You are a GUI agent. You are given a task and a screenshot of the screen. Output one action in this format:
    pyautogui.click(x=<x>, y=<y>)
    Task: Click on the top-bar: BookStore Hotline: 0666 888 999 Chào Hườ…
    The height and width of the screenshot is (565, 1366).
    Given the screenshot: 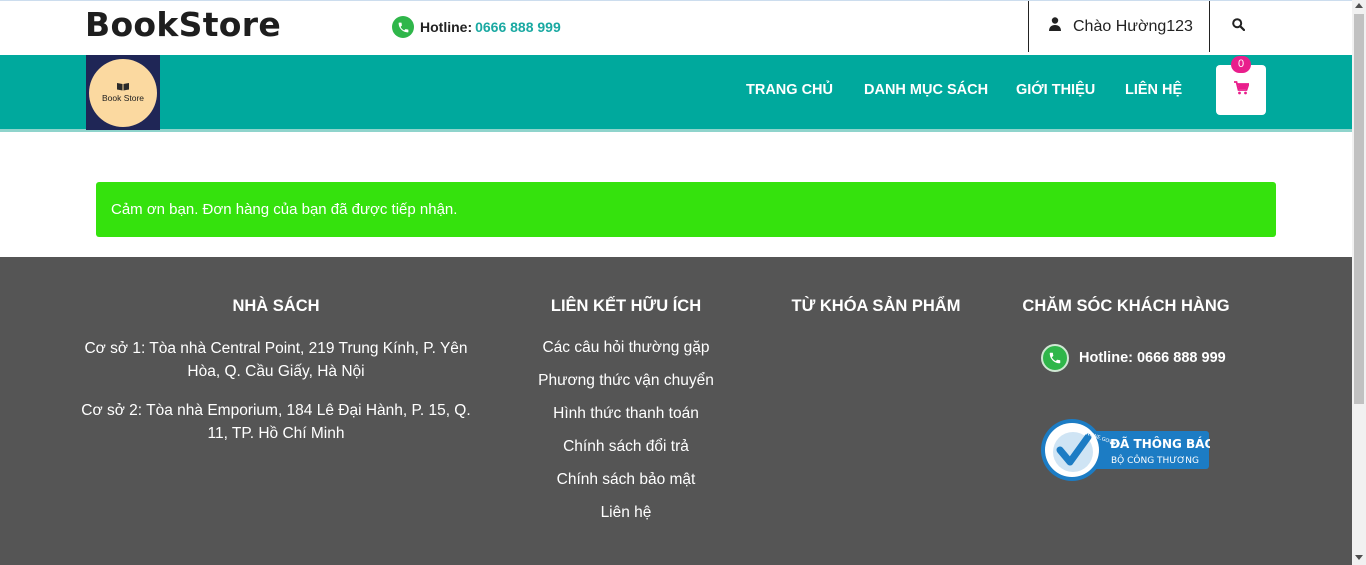 What is the action you would take?
    pyautogui.click(x=676, y=28)
    